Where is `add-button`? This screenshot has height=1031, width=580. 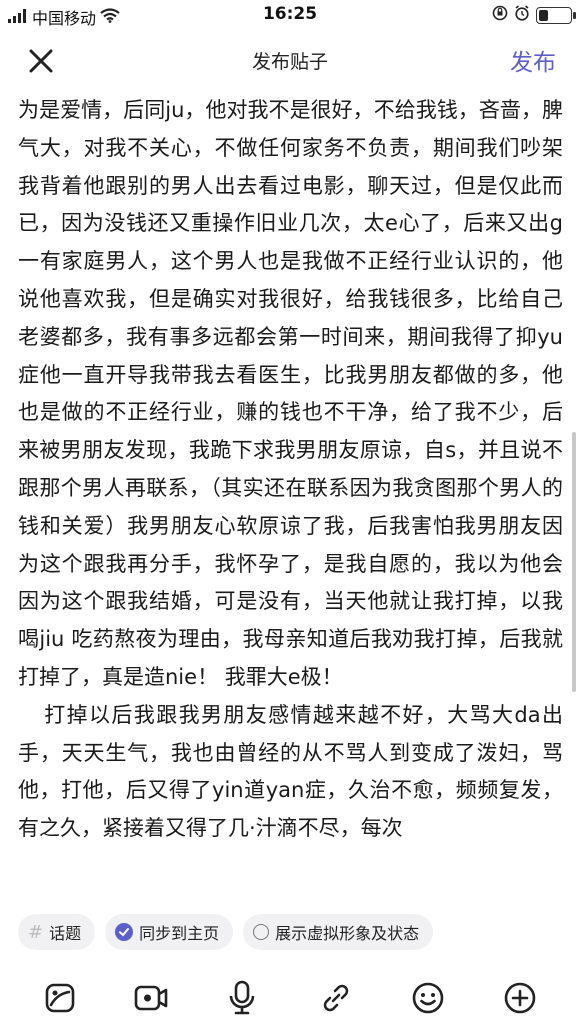
add-button is located at coordinates (520, 998).